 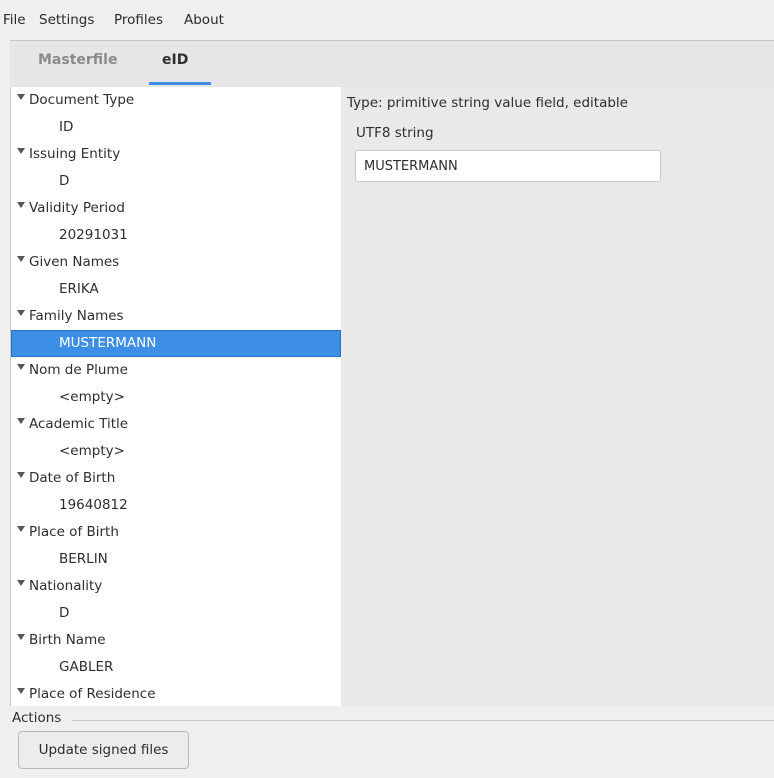 I want to click on actions-divider, so click(x=423, y=720).